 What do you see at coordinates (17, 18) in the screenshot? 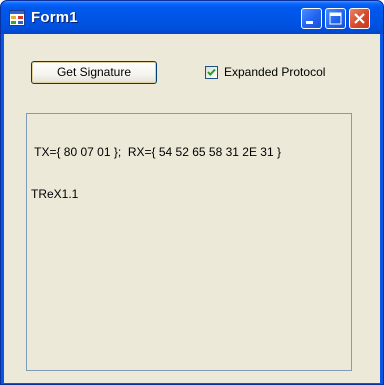
I see `form-app-icon` at bounding box center [17, 18].